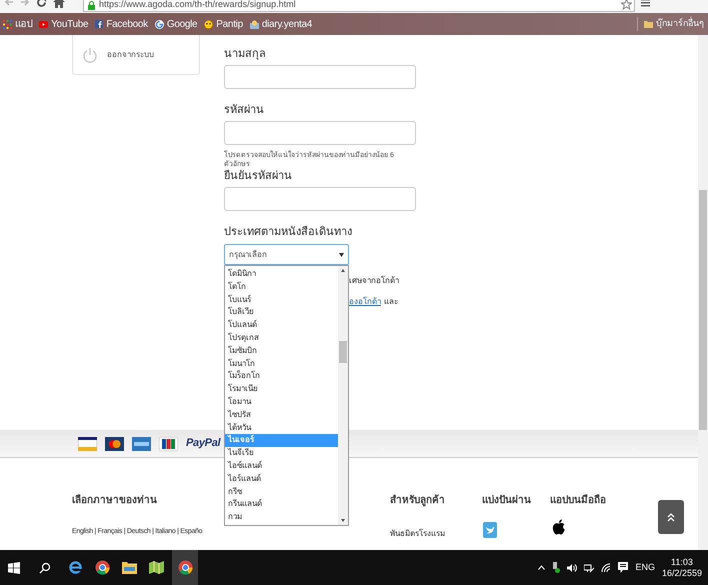  I want to click on speaker-icon, so click(572, 567).